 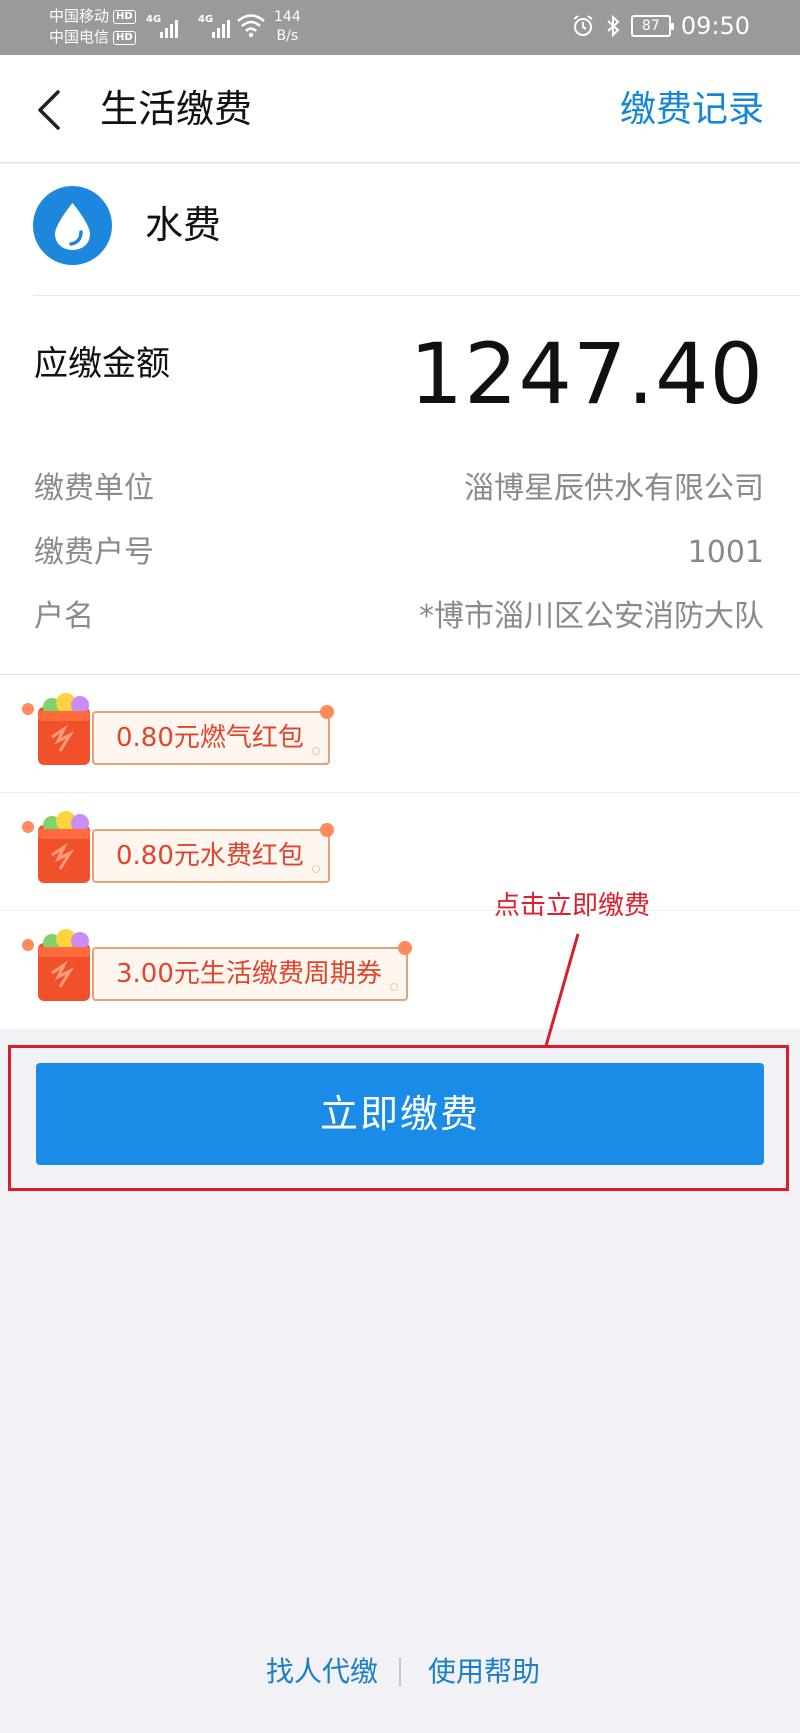 I want to click on status-bar: 中国移动 HD 中国电信 HD 4G 4G 144 B/s 87 09:50, so click(x=400, y=27).